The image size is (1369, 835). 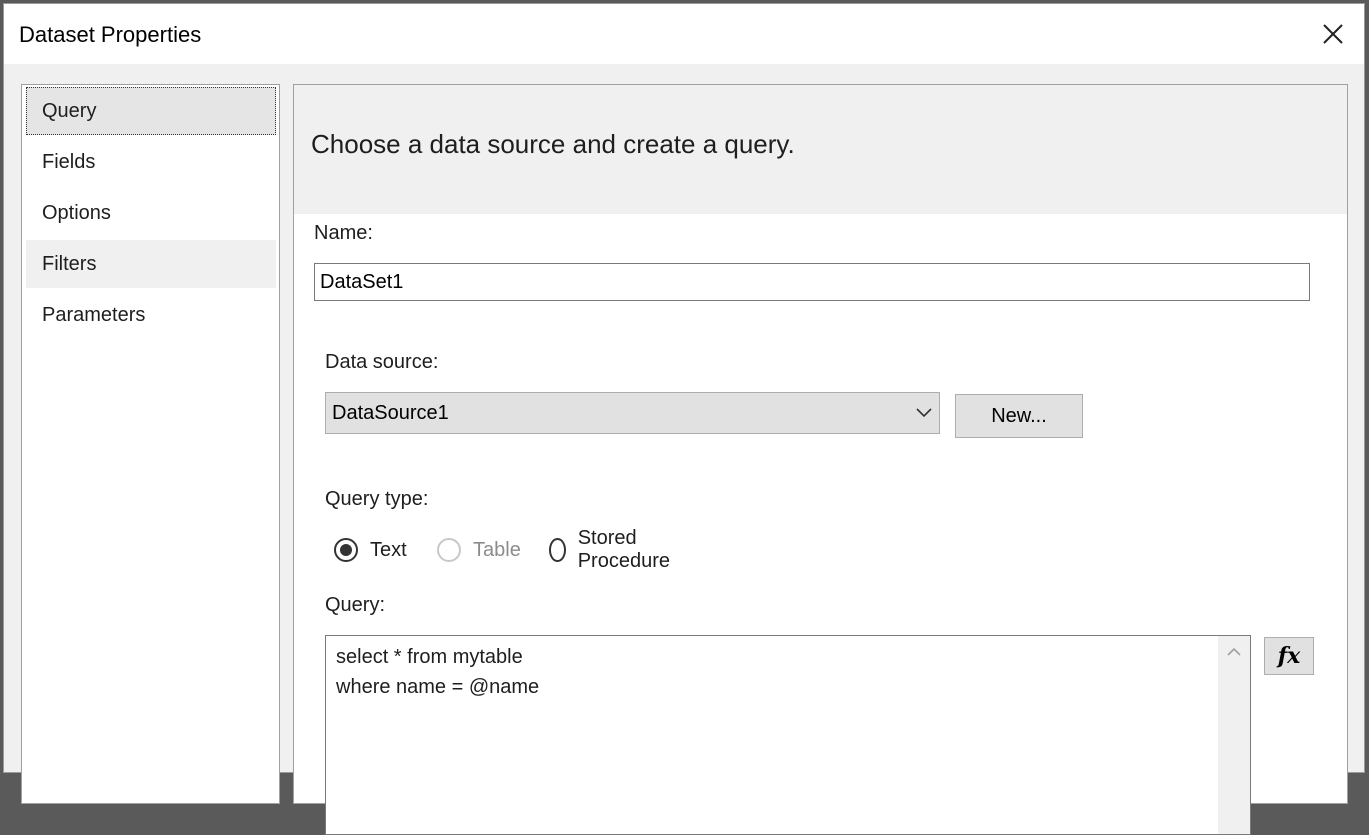 What do you see at coordinates (623, 549) in the screenshot?
I see `query-type-stored-procedure-label: Stored Procedure` at bounding box center [623, 549].